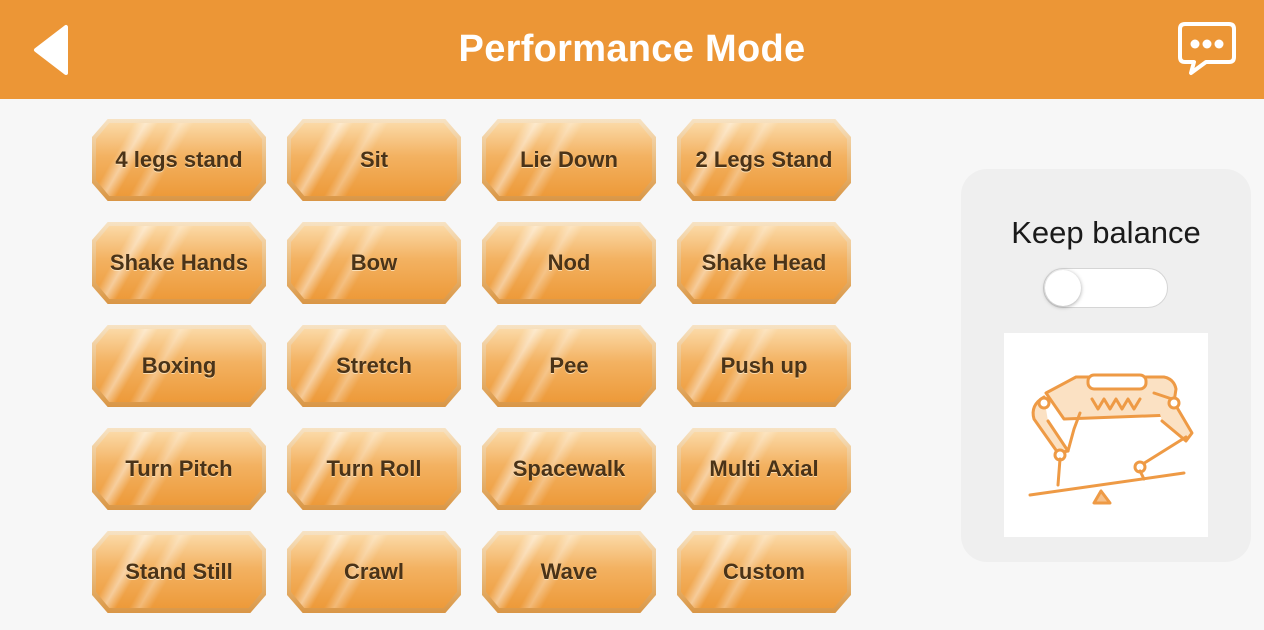 Image resolution: width=1264 pixels, height=630 pixels. I want to click on chat-bubble-icon, so click(1207, 48).